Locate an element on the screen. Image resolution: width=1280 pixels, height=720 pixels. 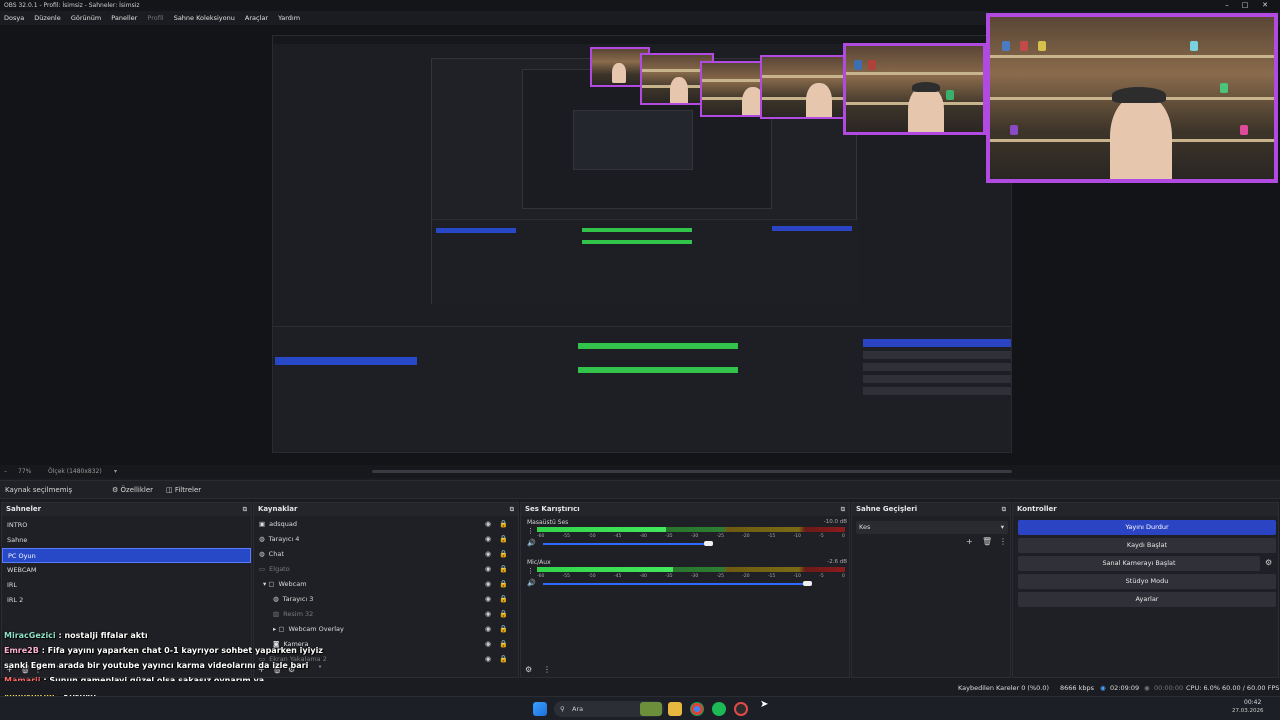
minimize-button: – is located at coordinates (1227, 5).